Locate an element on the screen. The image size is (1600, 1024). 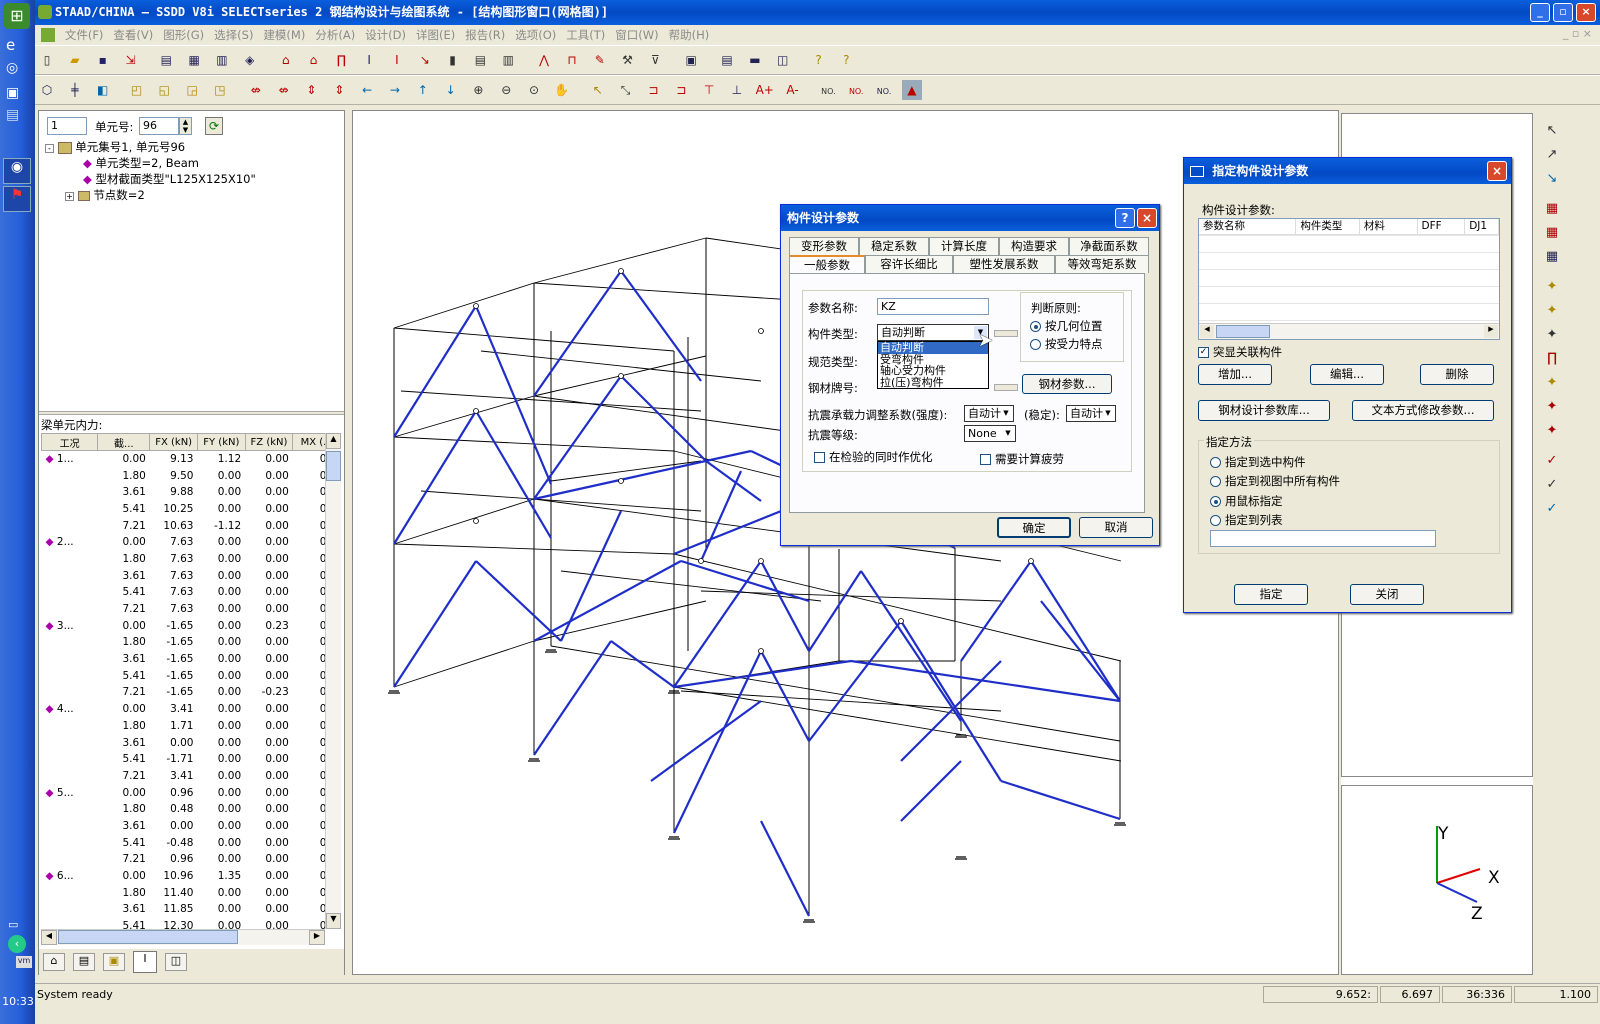
refresh-button: ⟳ is located at coordinates (214, 126).